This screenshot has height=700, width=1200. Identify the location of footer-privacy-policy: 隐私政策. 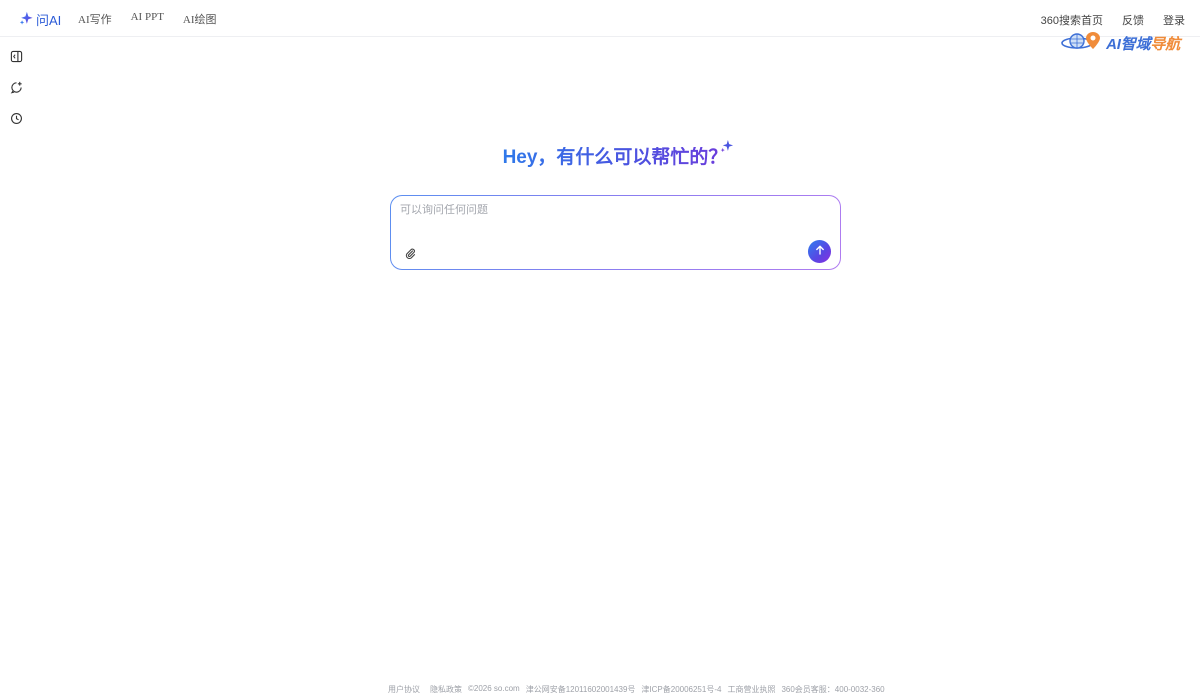
(446, 689).